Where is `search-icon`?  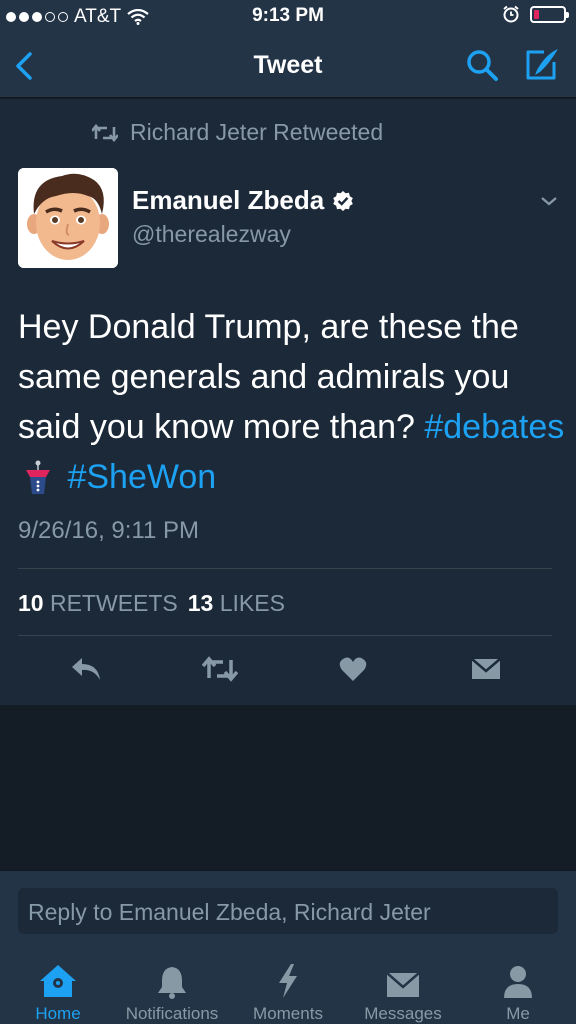
search-icon is located at coordinates (482, 65).